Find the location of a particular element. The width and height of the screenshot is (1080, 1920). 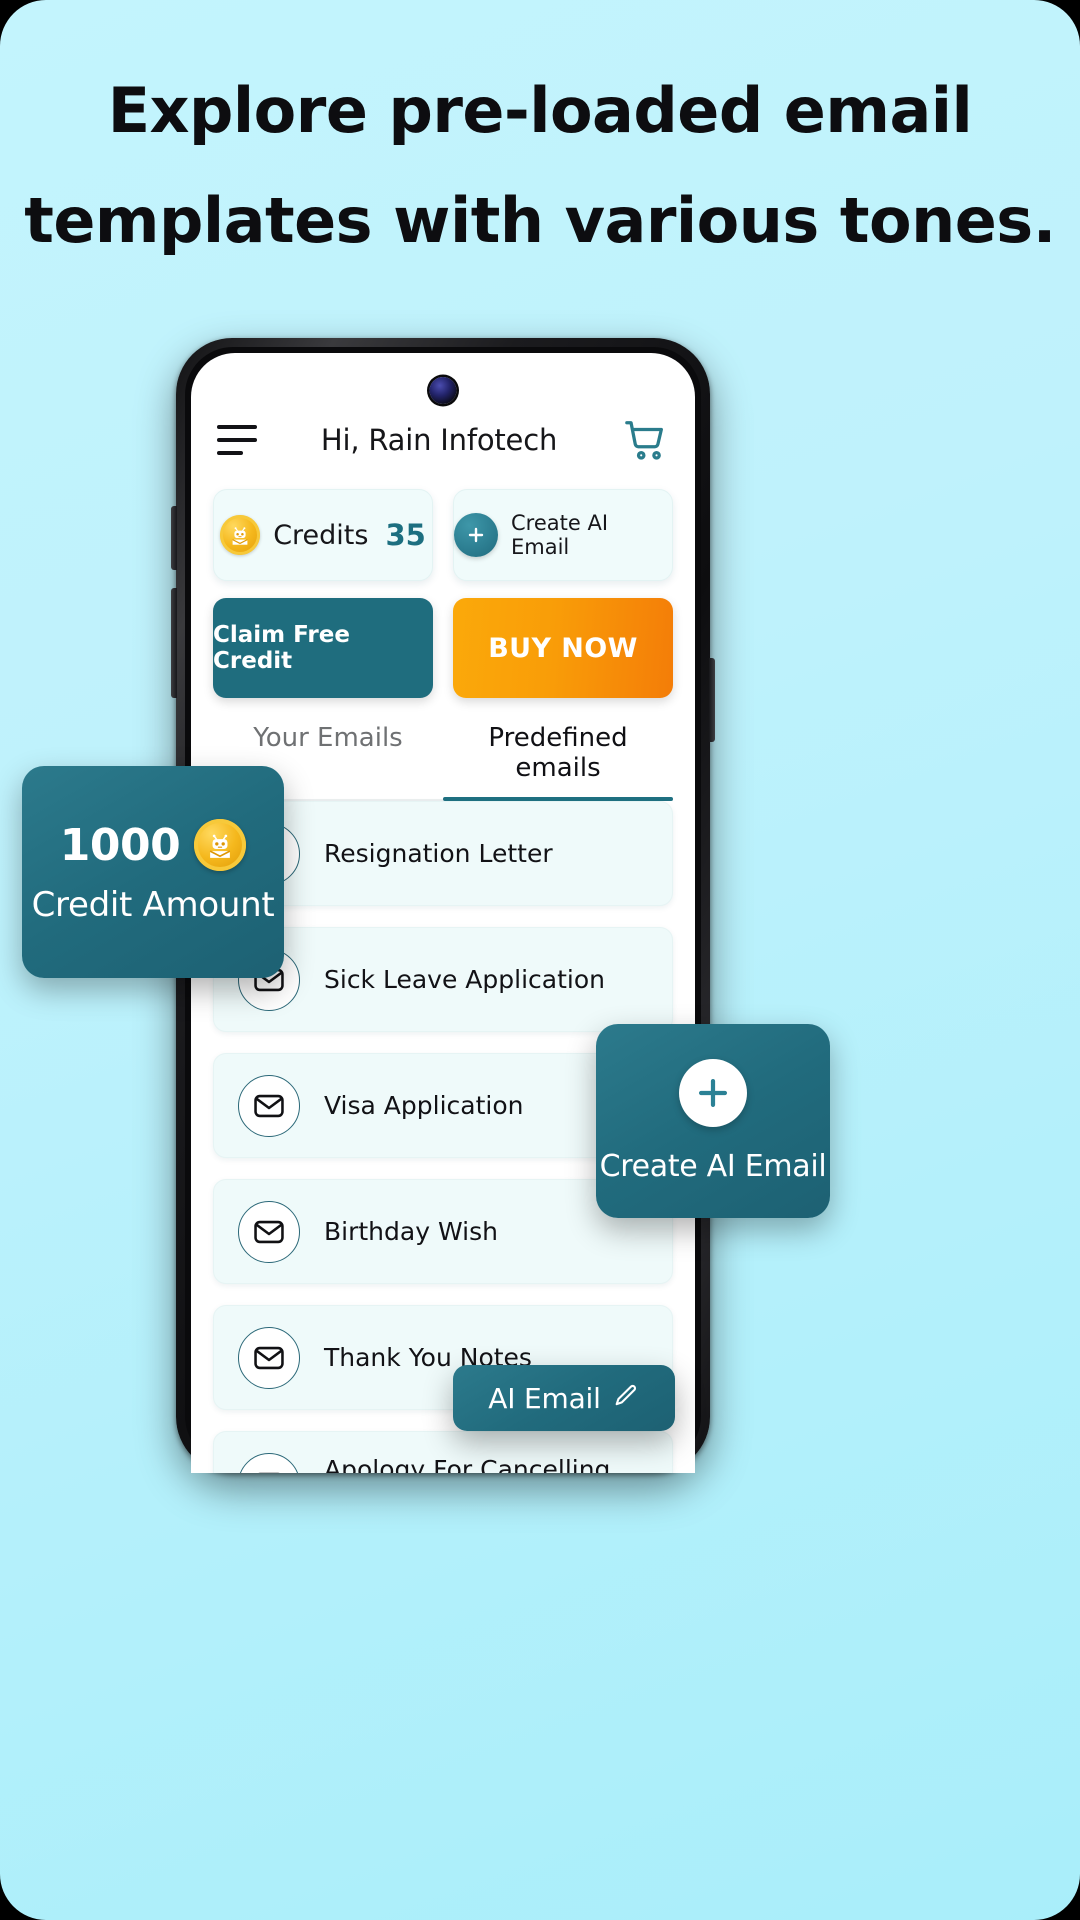

callout-ai-email: AI Email is located at coordinates (564, 1398).